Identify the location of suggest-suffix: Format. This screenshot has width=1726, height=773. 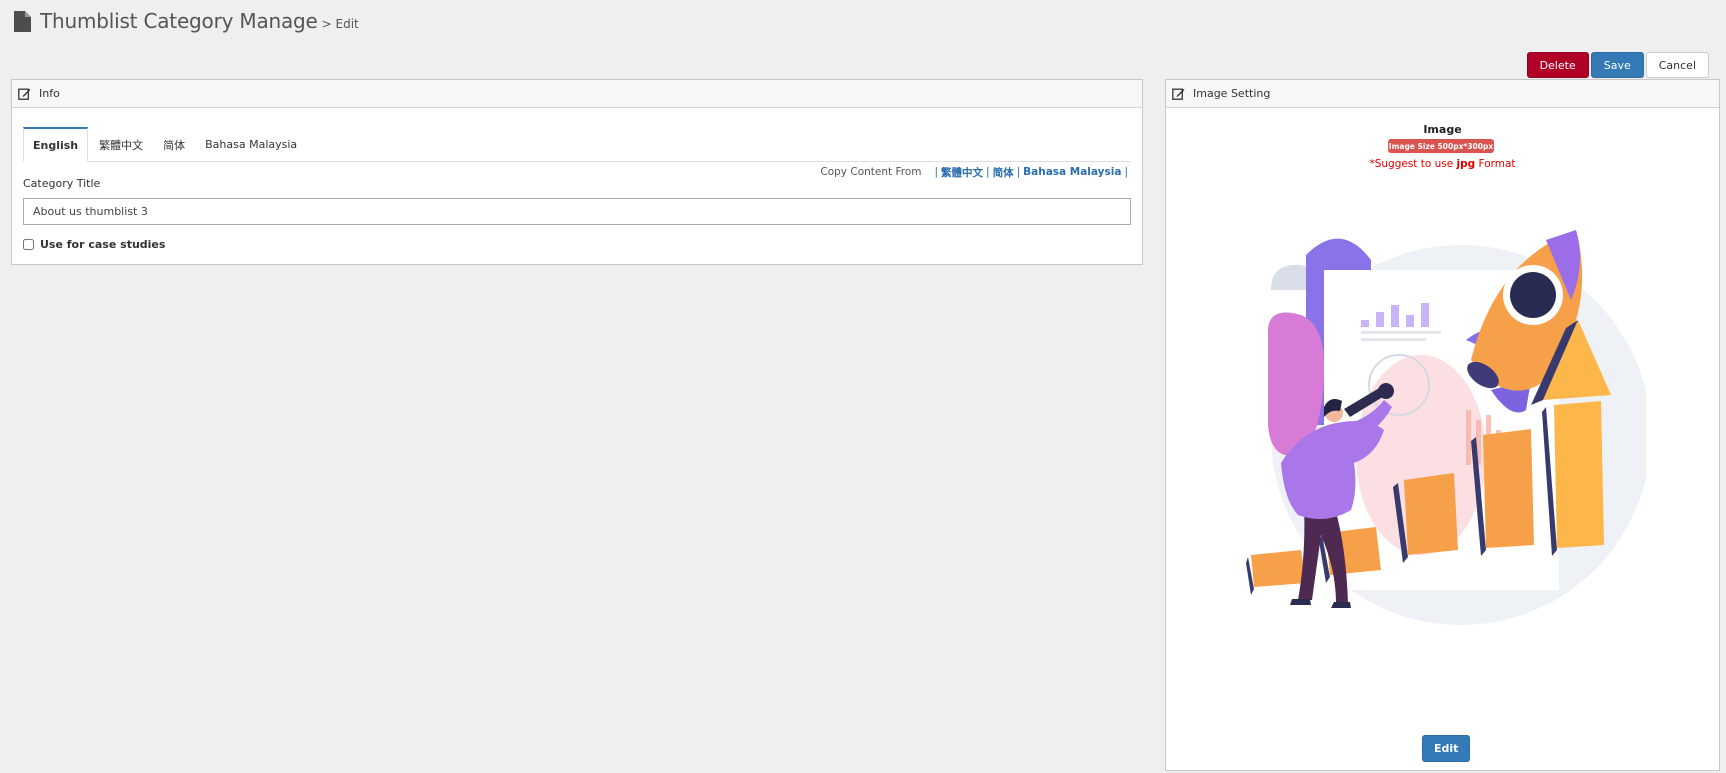
(1495, 164).